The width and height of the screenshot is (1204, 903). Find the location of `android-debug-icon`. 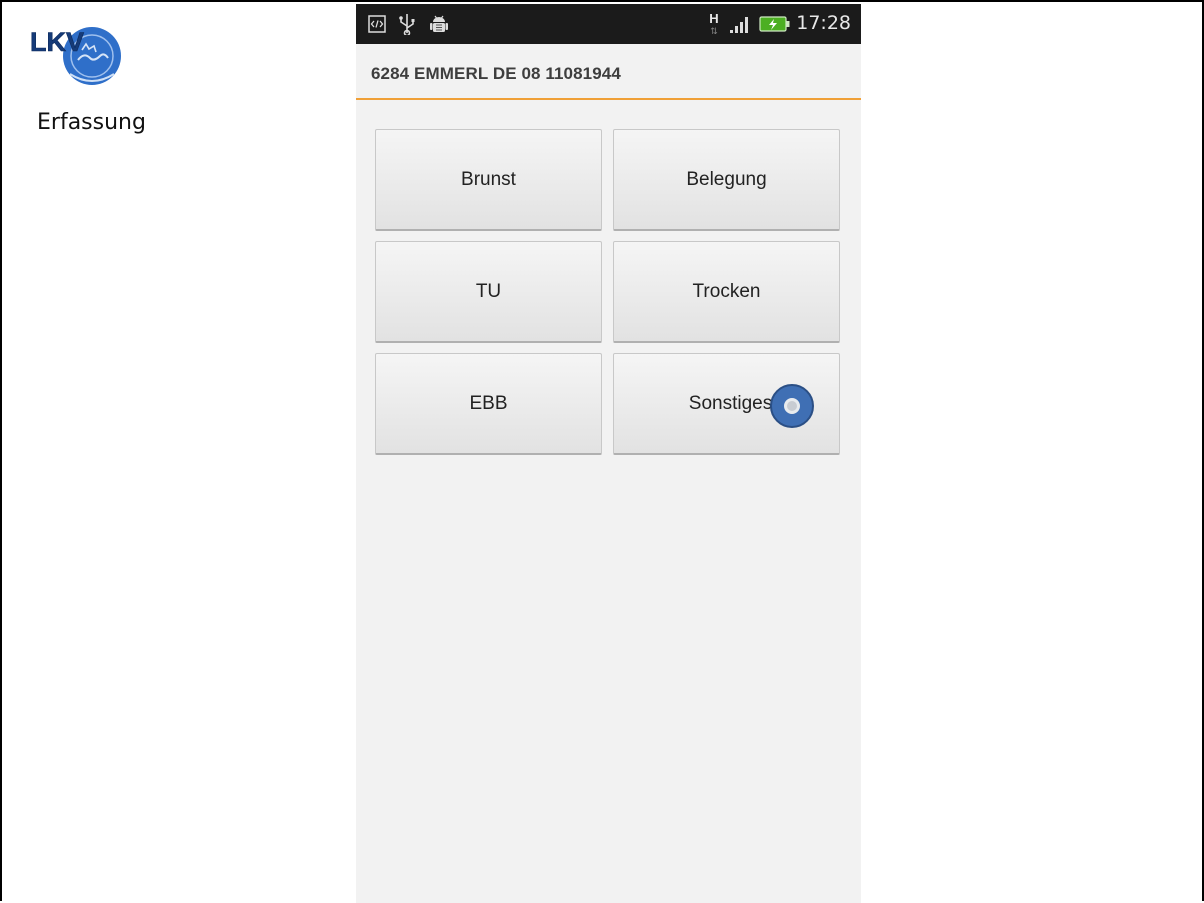

android-debug-icon is located at coordinates (439, 24).